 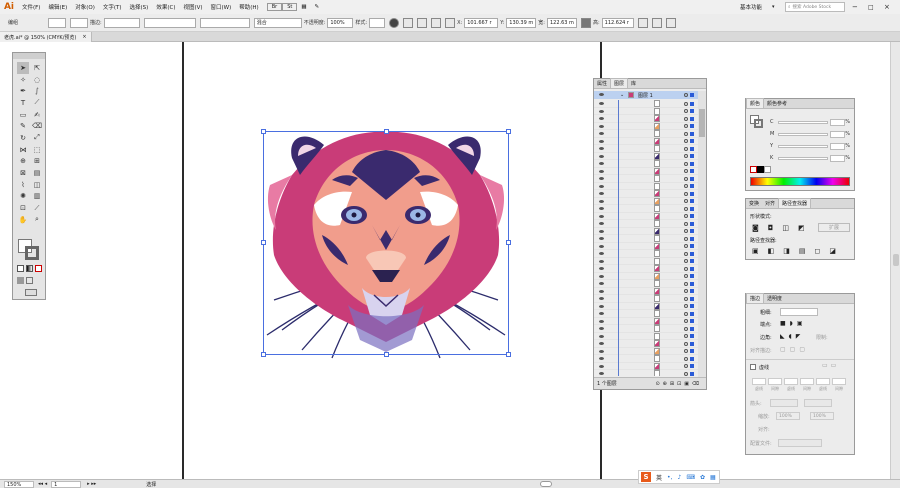 What do you see at coordinates (37, 208) in the screenshot?
I see `slice-tool-icon: ⟋` at bounding box center [37, 208].